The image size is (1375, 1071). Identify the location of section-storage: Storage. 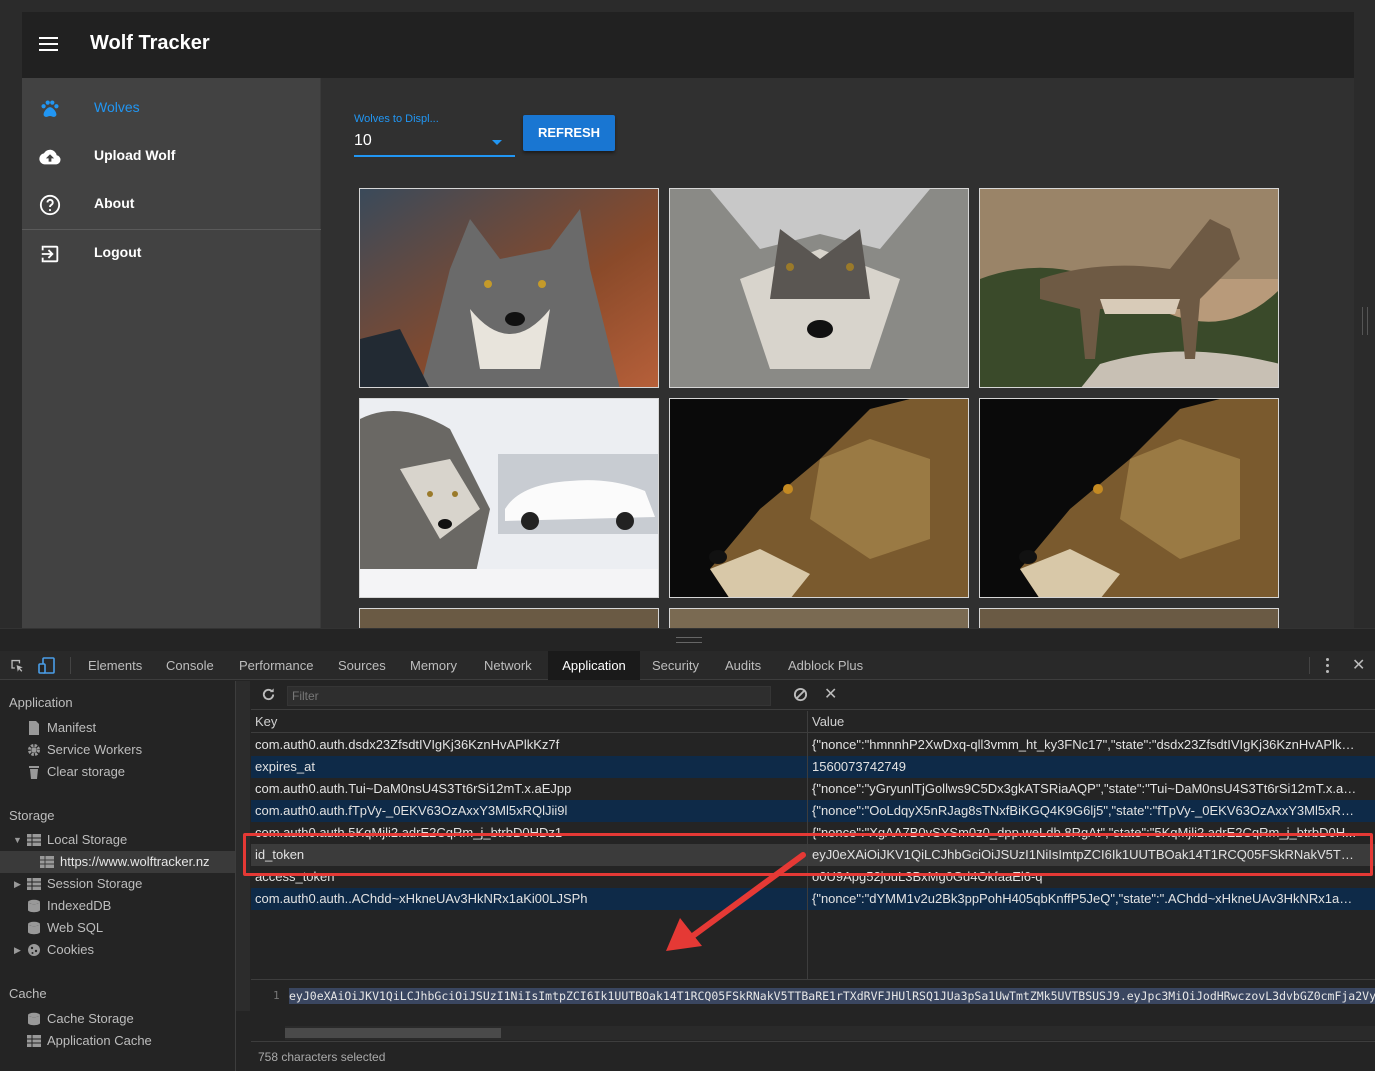
(32, 815).